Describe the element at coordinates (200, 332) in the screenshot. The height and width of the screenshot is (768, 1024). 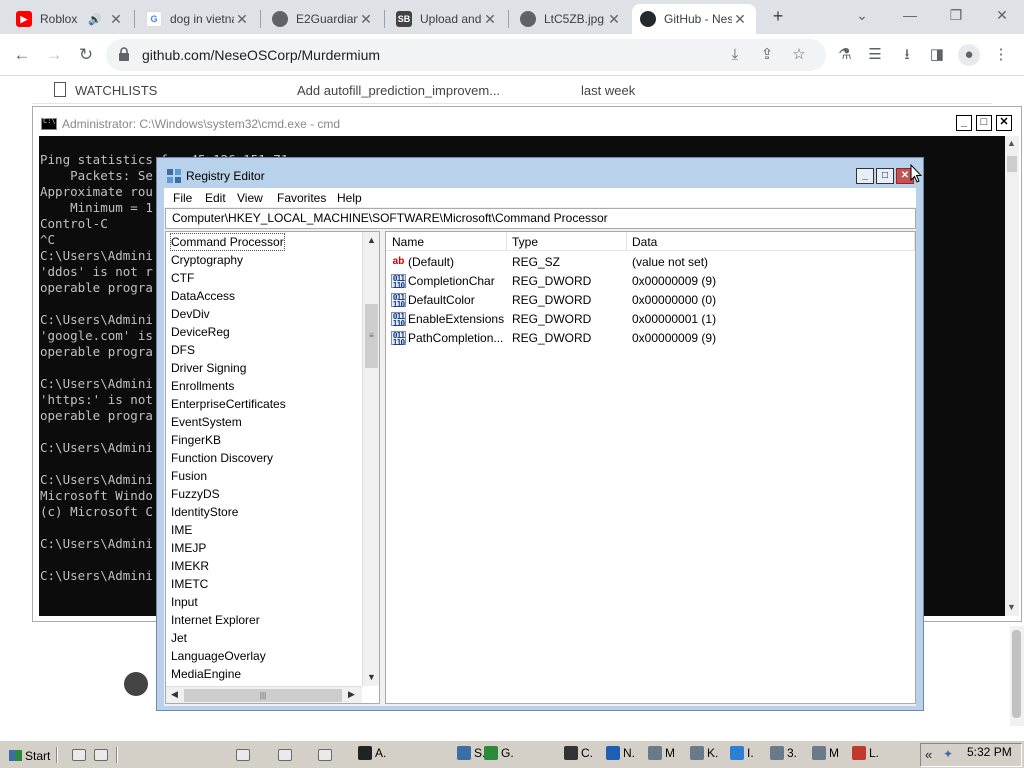
I see `tree-key-item: DeviceReg` at that location.